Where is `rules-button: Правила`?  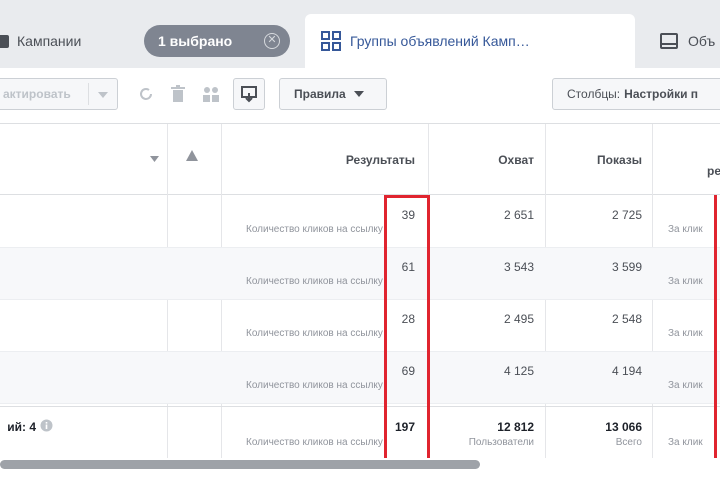
rules-button: Правила is located at coordinates (333, 94).